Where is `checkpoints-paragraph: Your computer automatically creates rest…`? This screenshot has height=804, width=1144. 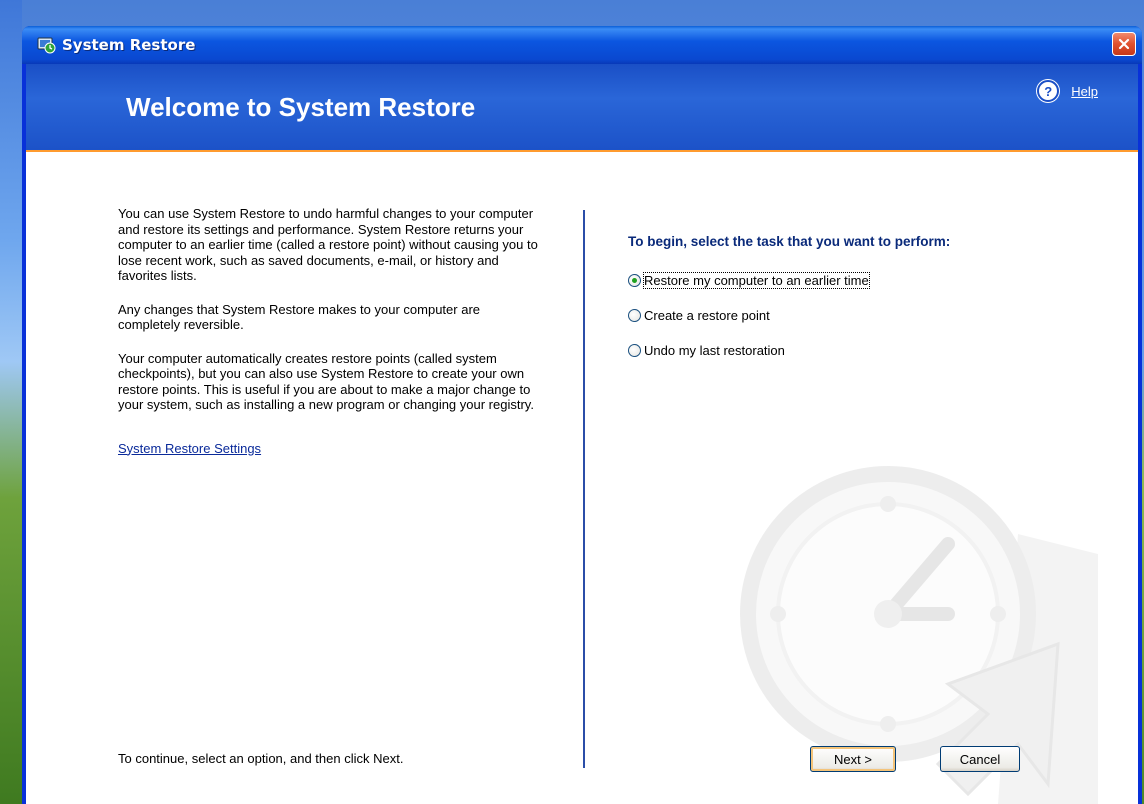
checkpoints-paragraph: Your computer automatically creates rest… is located at coordinates (326, 381).